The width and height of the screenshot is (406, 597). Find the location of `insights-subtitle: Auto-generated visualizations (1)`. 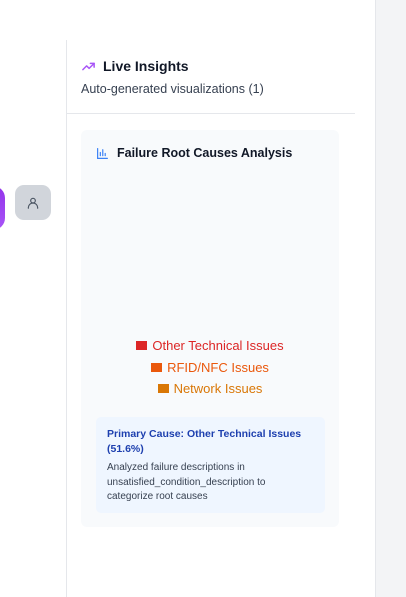

insights-subtitle: Auto-generated visualizations (1) is located at coordinates (172, 89).